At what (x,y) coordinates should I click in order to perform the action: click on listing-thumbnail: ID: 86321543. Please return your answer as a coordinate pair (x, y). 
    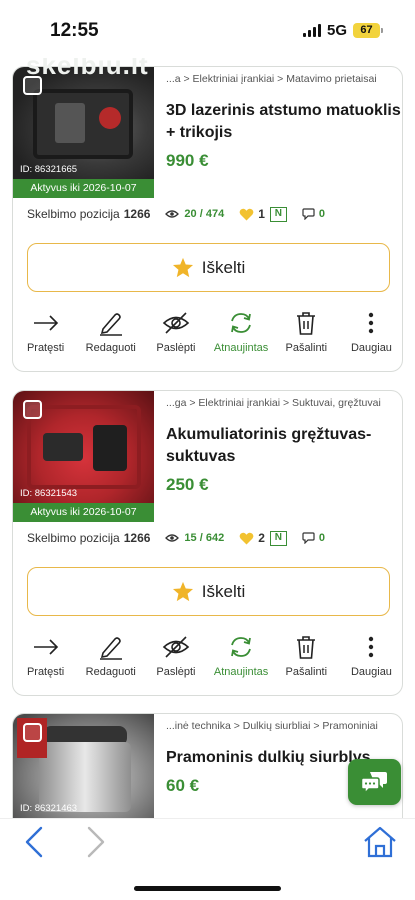
    Looking at the image, I should click on (83, 447).